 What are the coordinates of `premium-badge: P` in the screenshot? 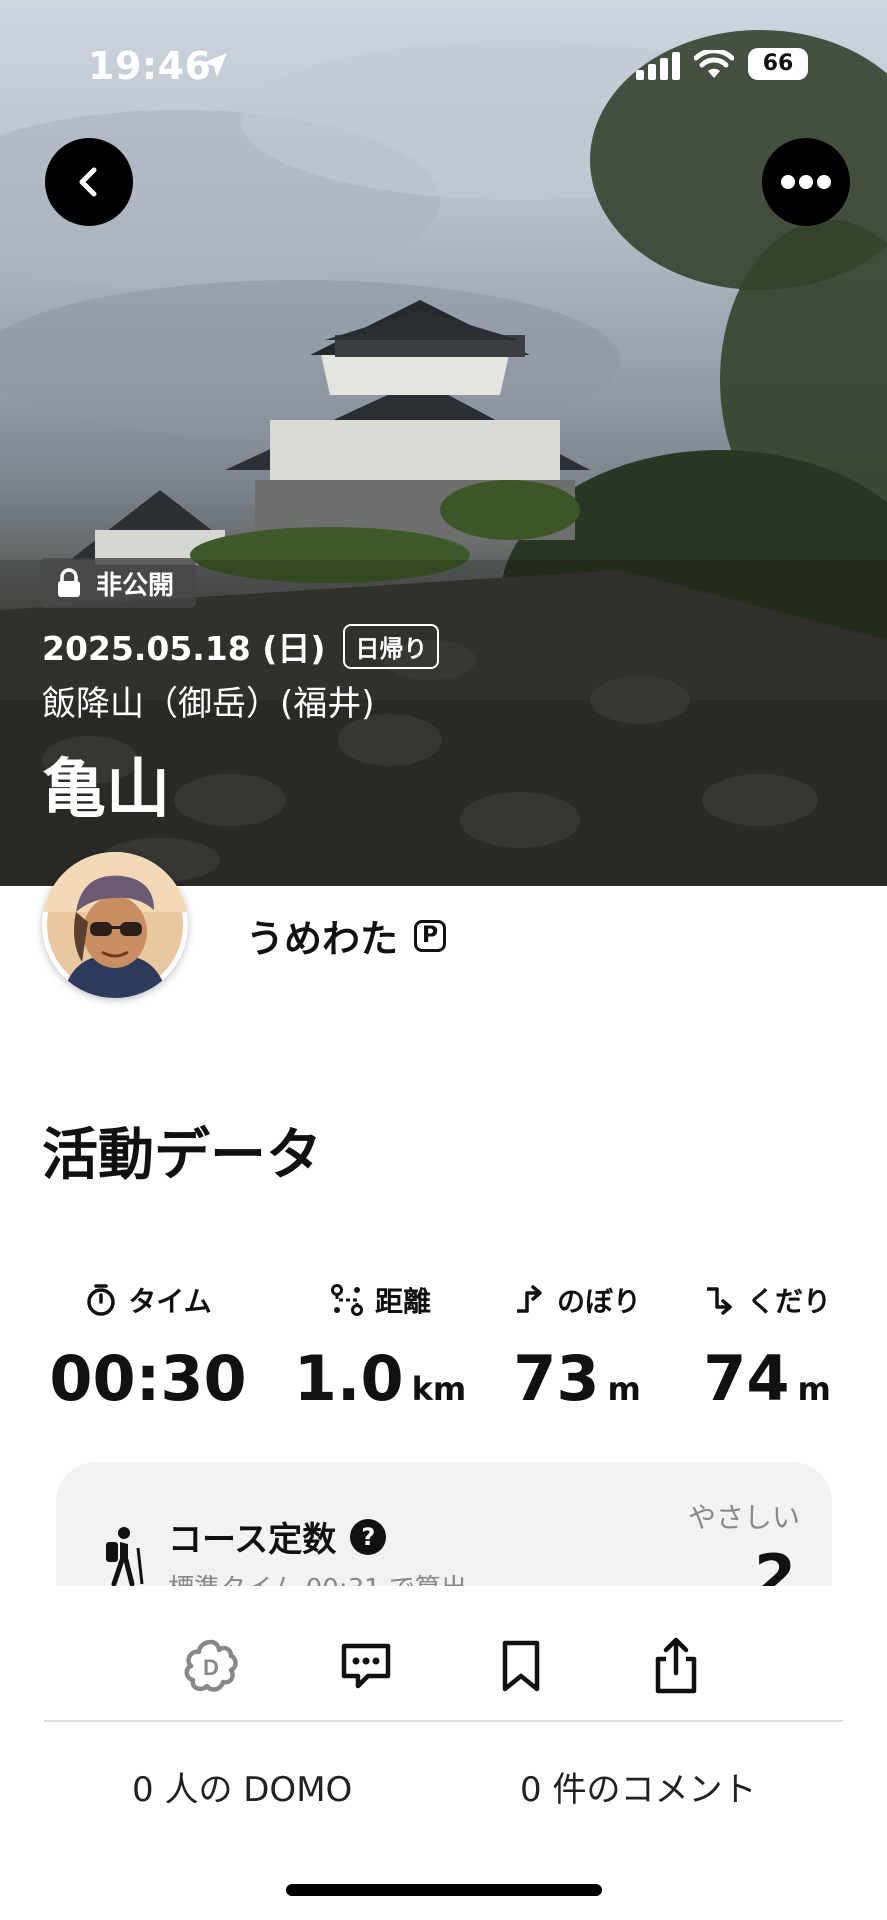 It's located at (430, 935).